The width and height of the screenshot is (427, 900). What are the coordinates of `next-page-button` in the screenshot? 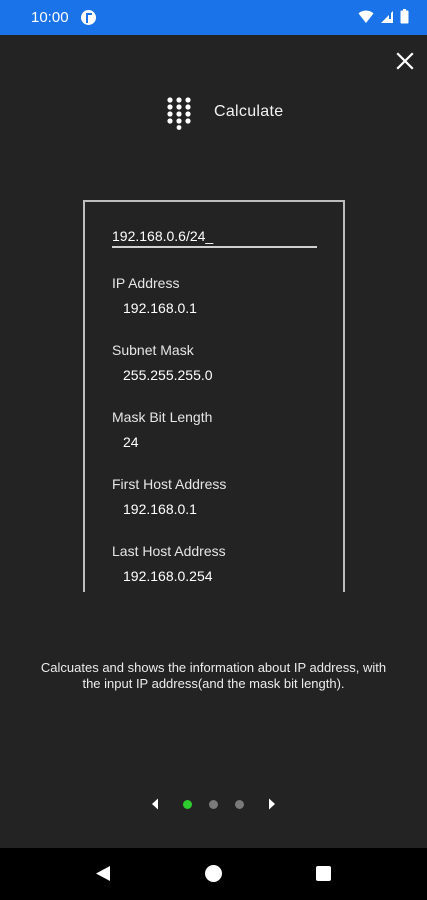 It's located at (272, 804).